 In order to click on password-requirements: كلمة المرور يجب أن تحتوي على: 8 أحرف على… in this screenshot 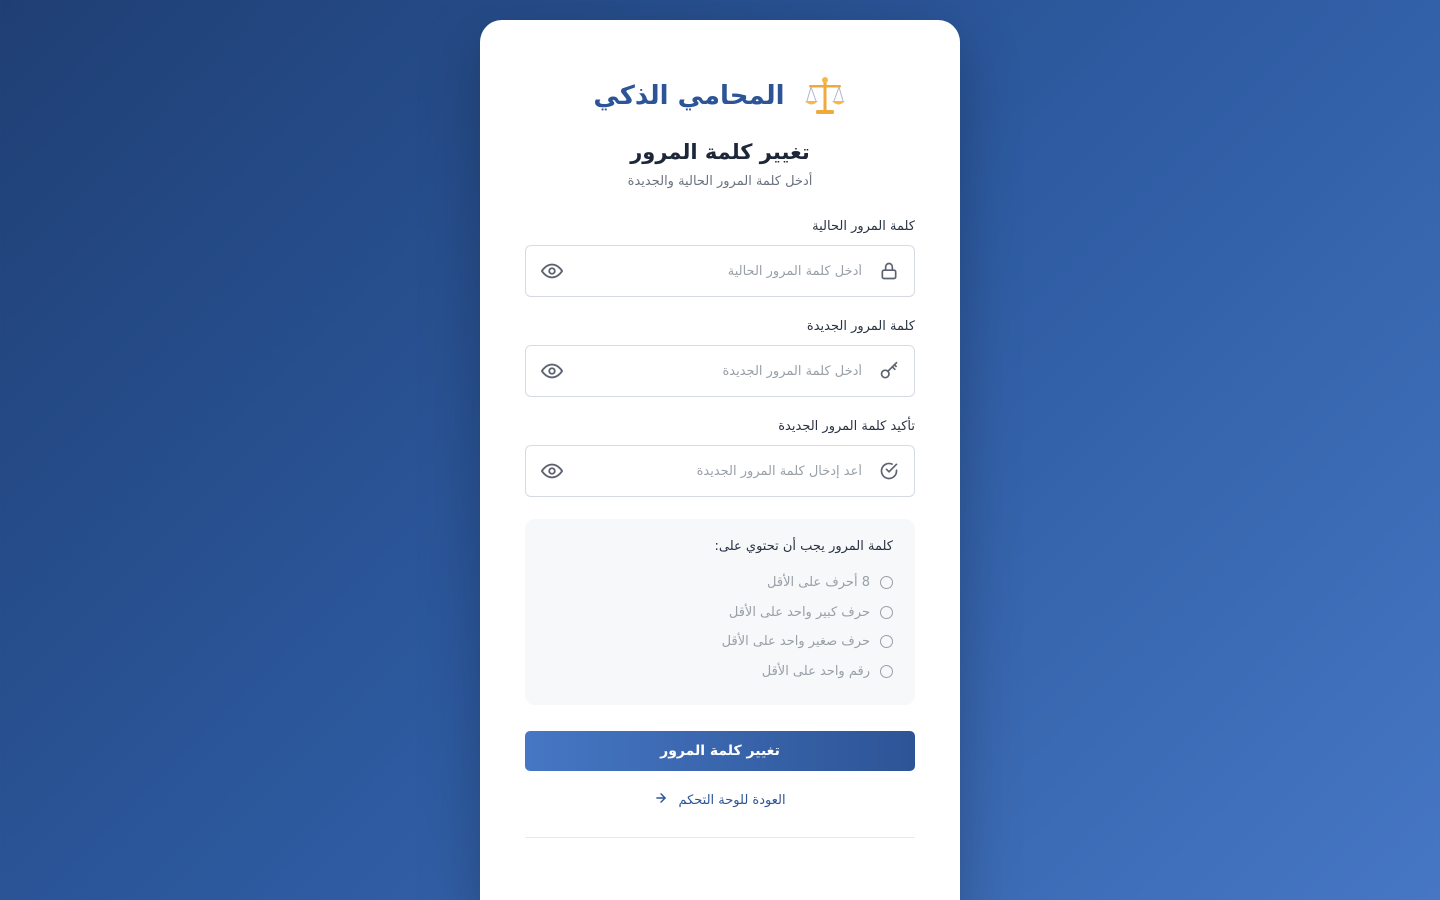, I will do `click(720, 612)`.